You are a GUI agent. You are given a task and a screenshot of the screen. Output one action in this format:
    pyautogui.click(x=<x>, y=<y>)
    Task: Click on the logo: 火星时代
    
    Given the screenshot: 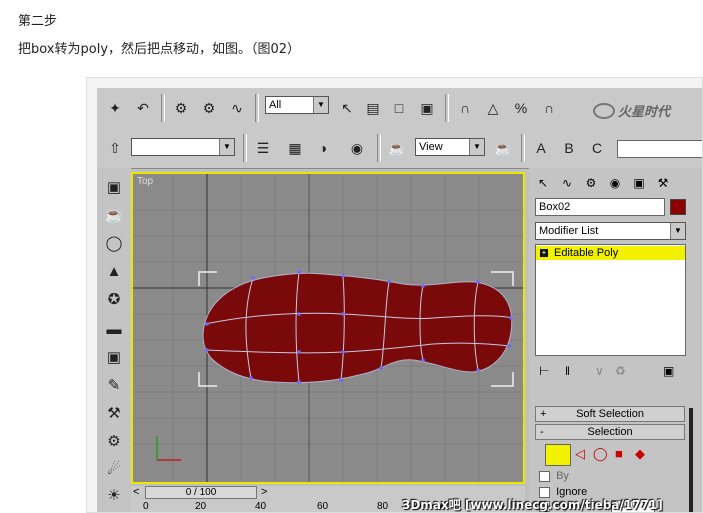 What is the action you would take?
    pyautogui.click(x=646, y=111)
    